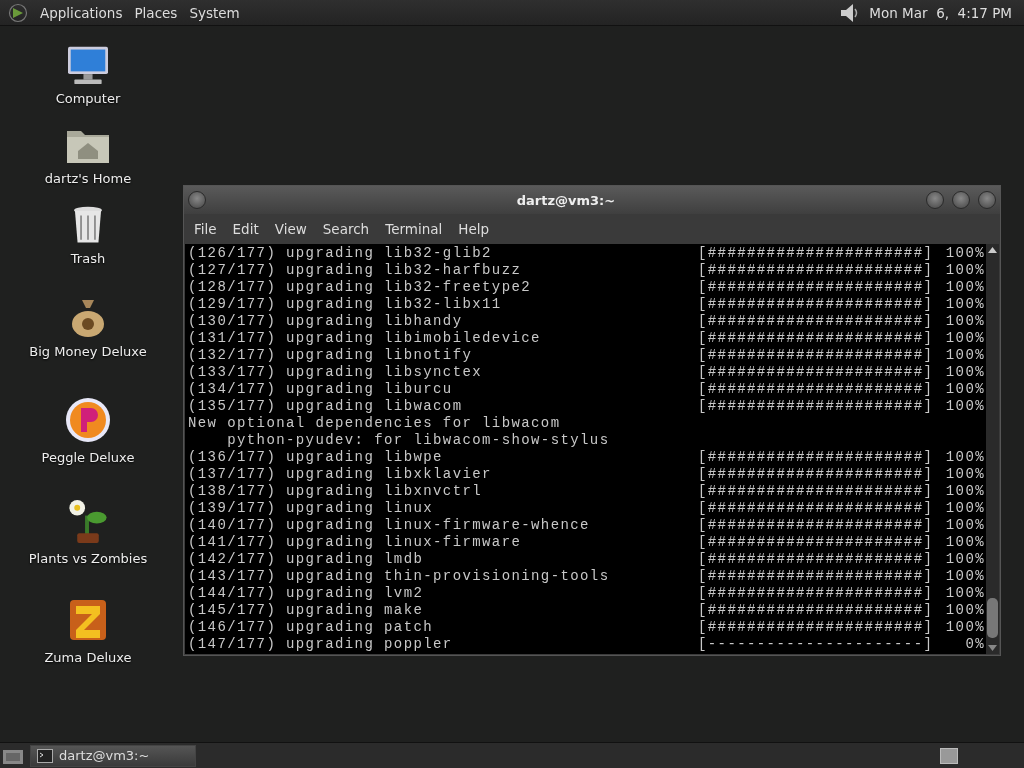 The height and width of the screenshot is (768, 1024). Describe the element at coordinates (113, 755) in the screenshot. I see `taskbar-button: dartz@vm3:~` at that location.